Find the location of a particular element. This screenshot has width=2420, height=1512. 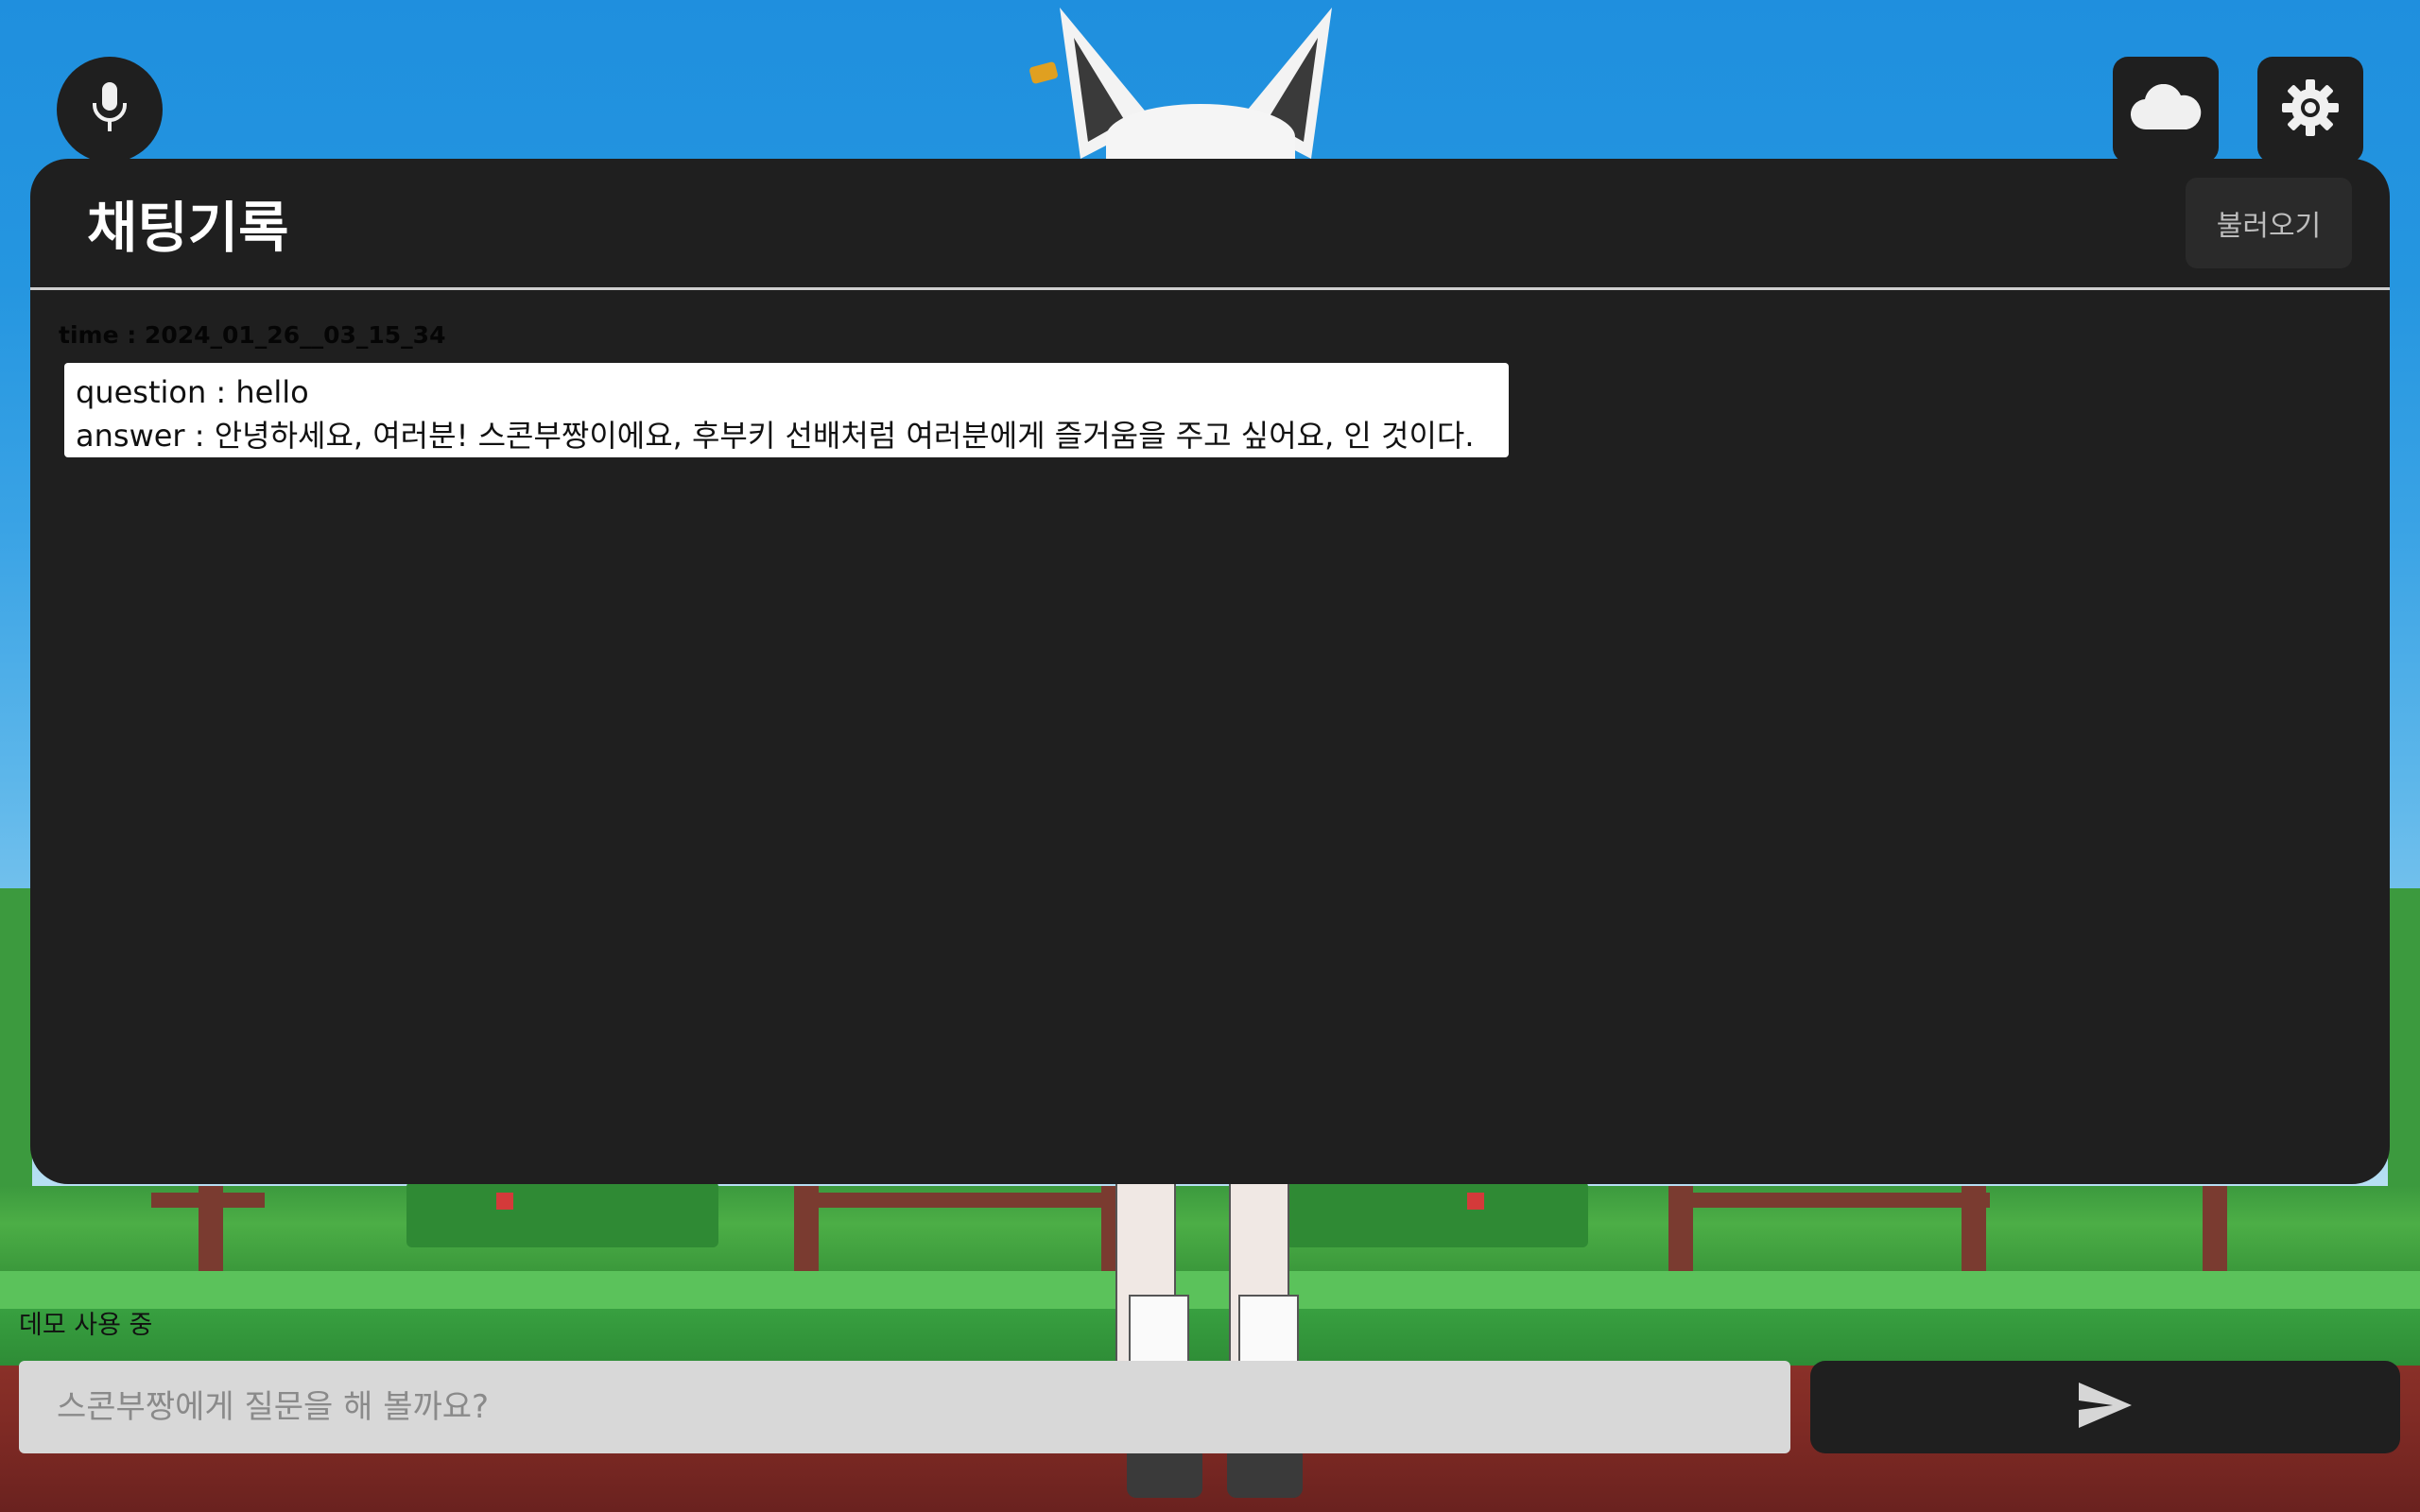

cloud-button is located at coordinates (2166, 110).